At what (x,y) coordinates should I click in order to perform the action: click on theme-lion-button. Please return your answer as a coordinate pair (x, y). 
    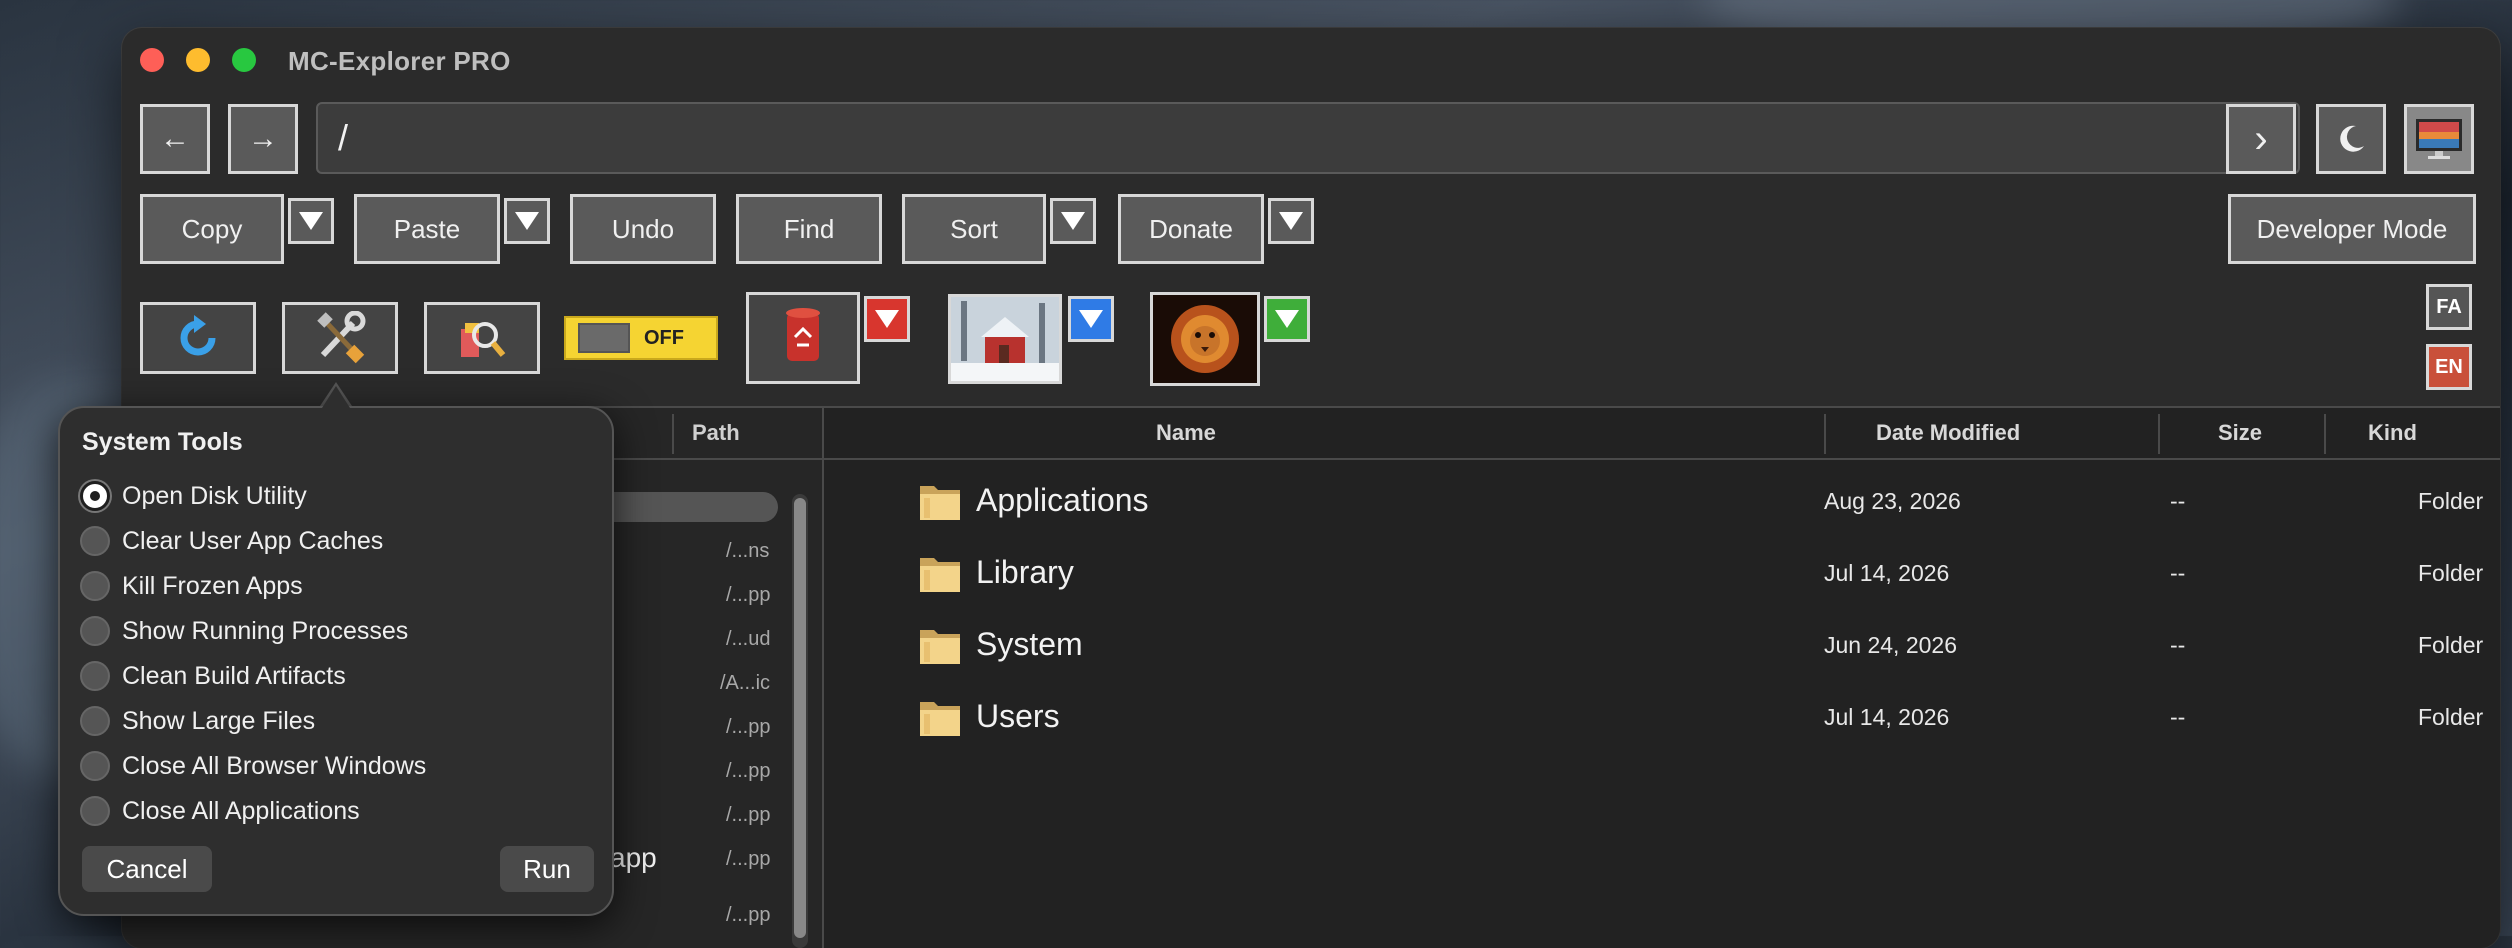
    Looking at the image, I should click on (1205, 339).